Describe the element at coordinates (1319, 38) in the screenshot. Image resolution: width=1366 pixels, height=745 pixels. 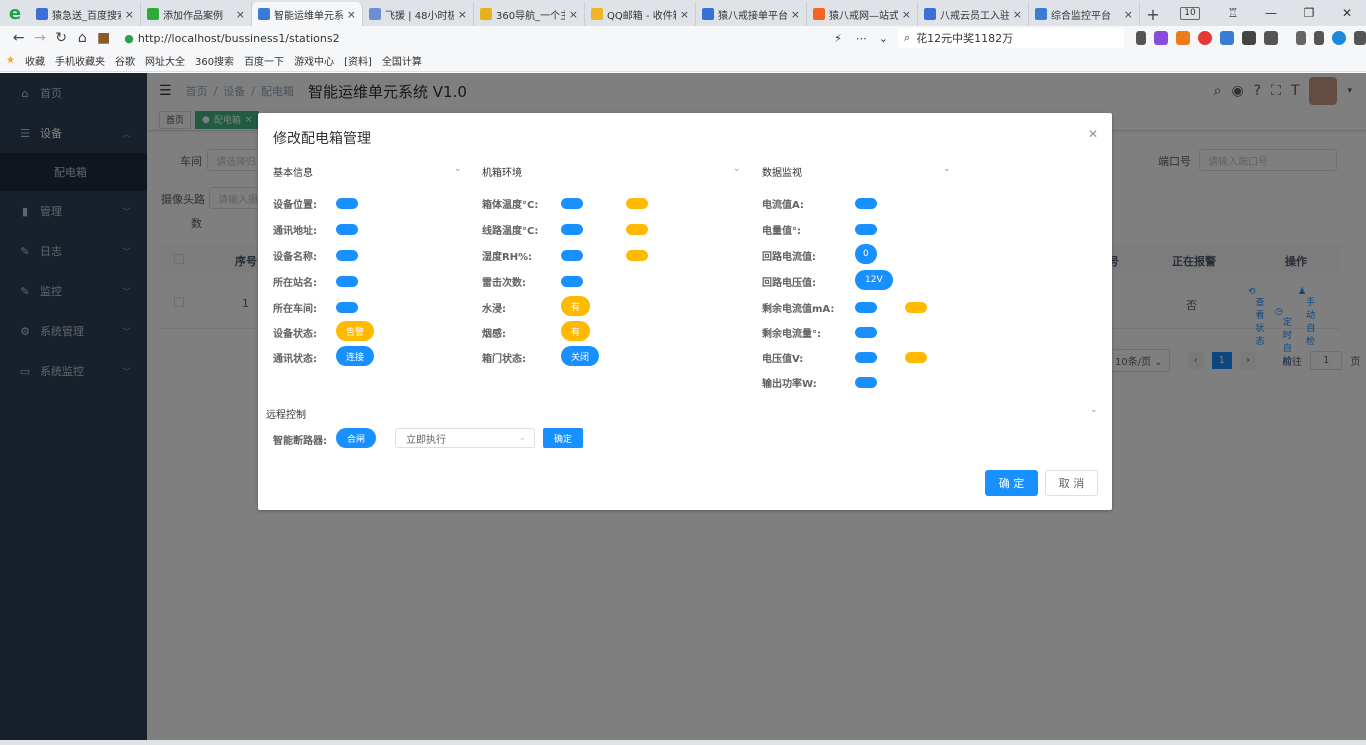
I see `undo-icon` at that location.